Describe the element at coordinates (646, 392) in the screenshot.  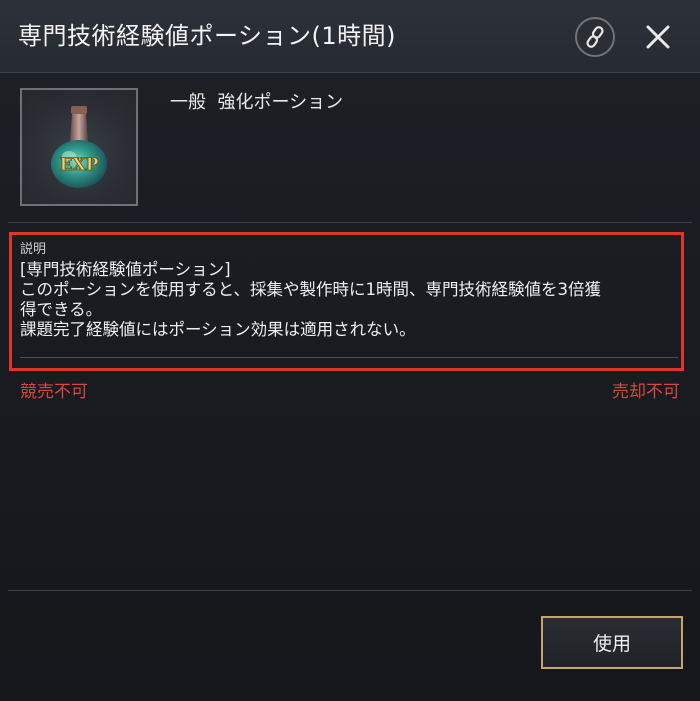
I see `sell-restriction: 売却不可` at that location.